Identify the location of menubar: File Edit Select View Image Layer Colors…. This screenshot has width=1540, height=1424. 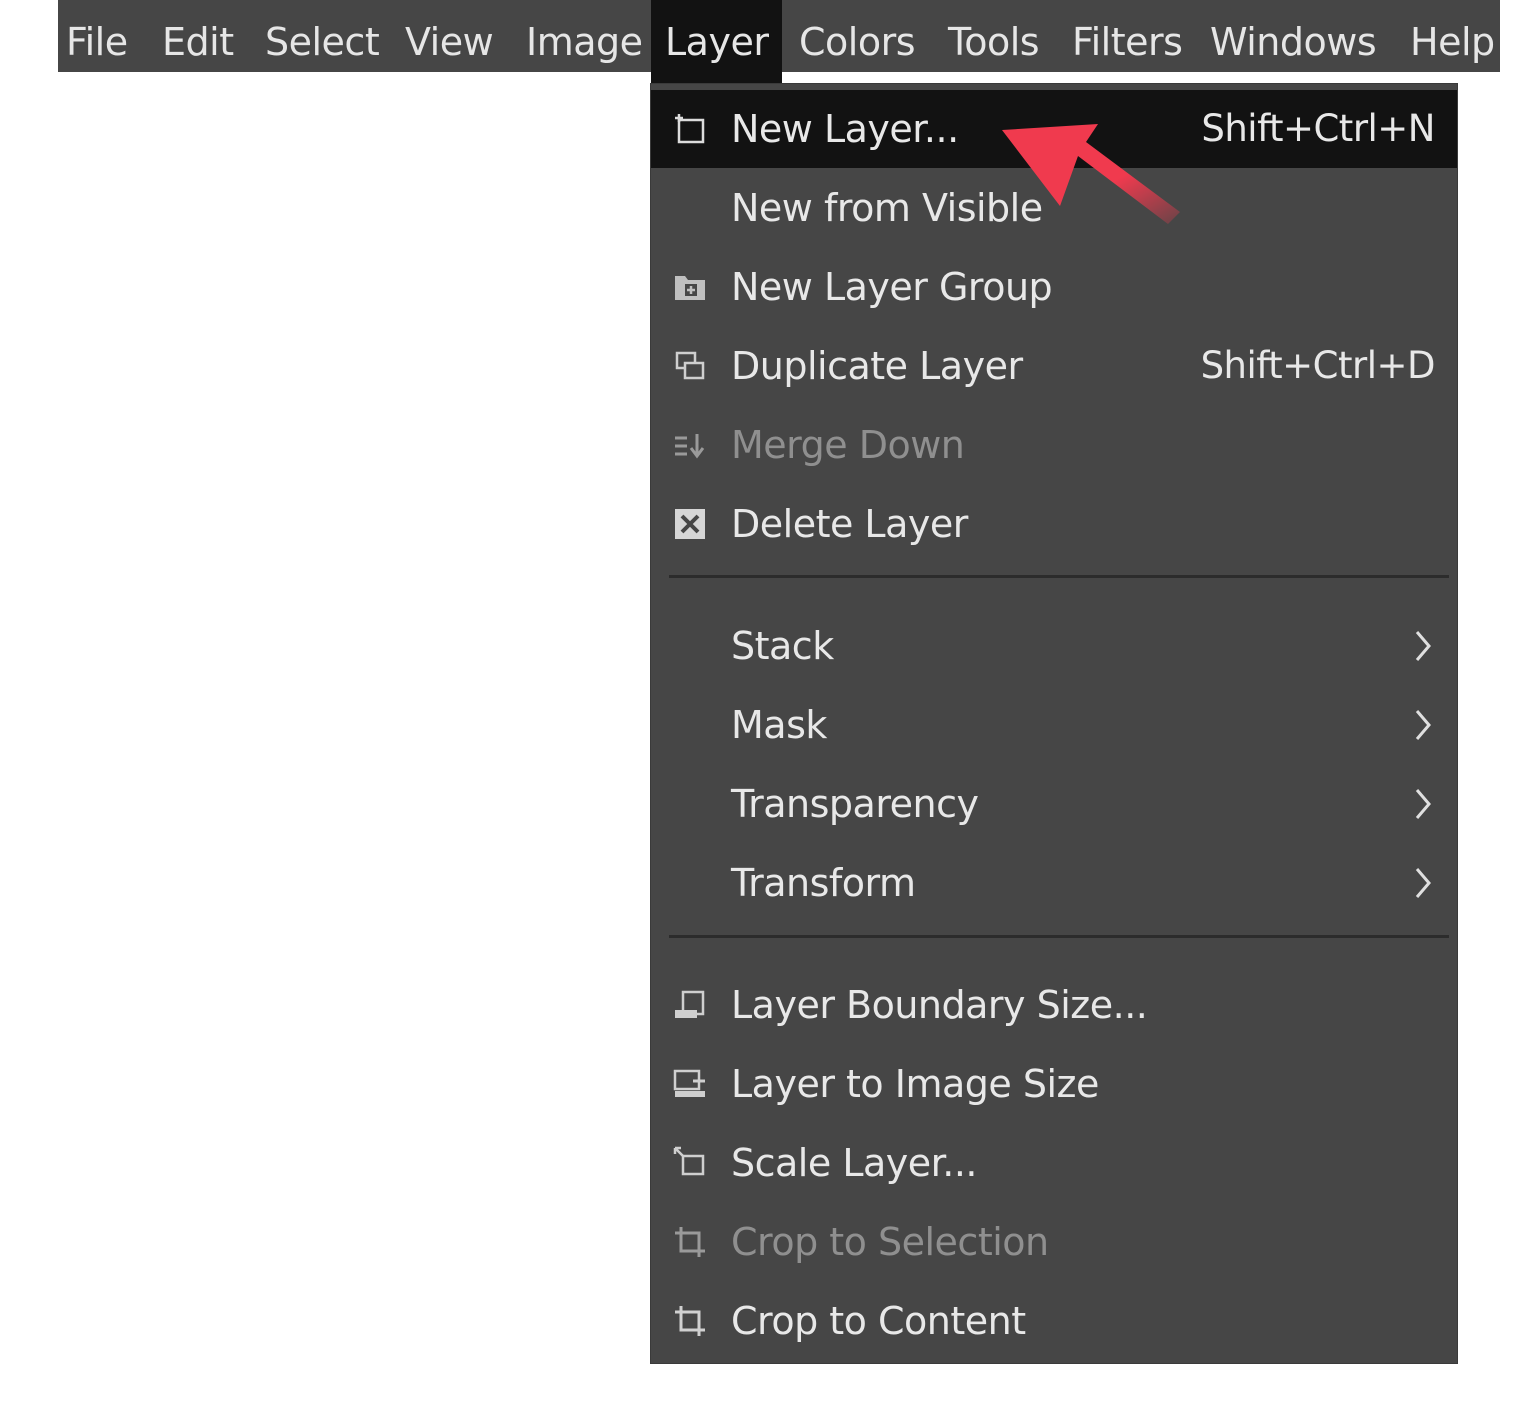
(779, 42).